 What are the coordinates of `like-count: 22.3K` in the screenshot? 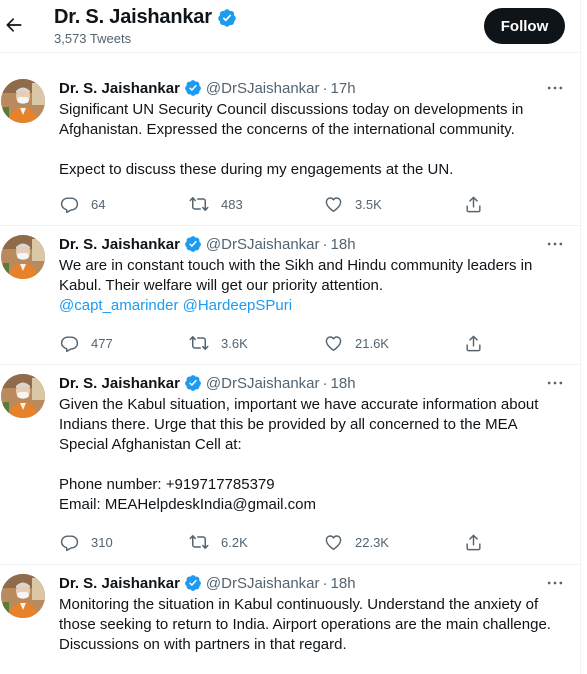 It's located at (372, 542).